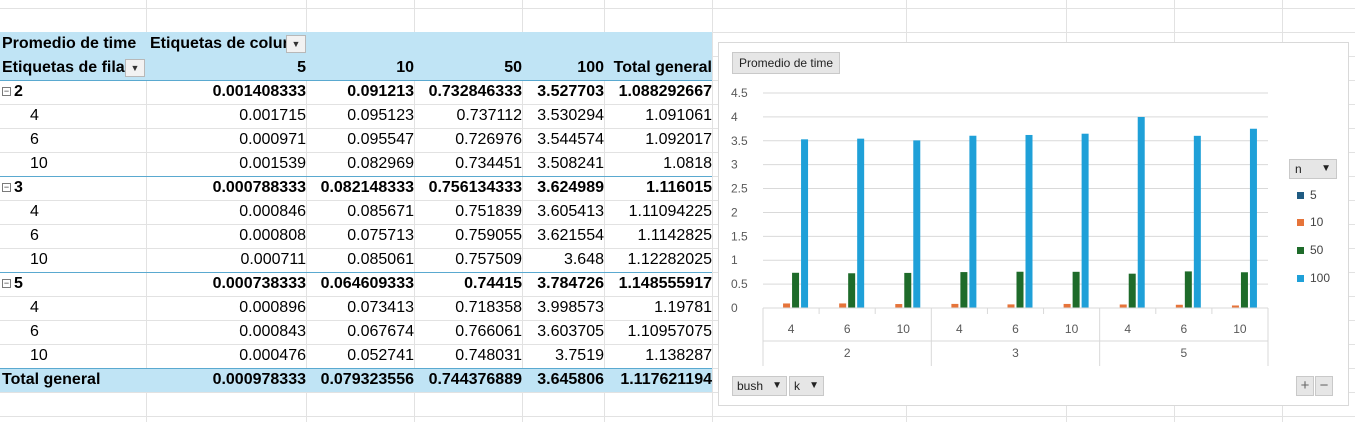 The image size is (1355, 422). What do you see at coordinates (360, 93) in the screenshot?
I see `group-subtotal-cell: 0.091213` at bounding box center [360, 93].